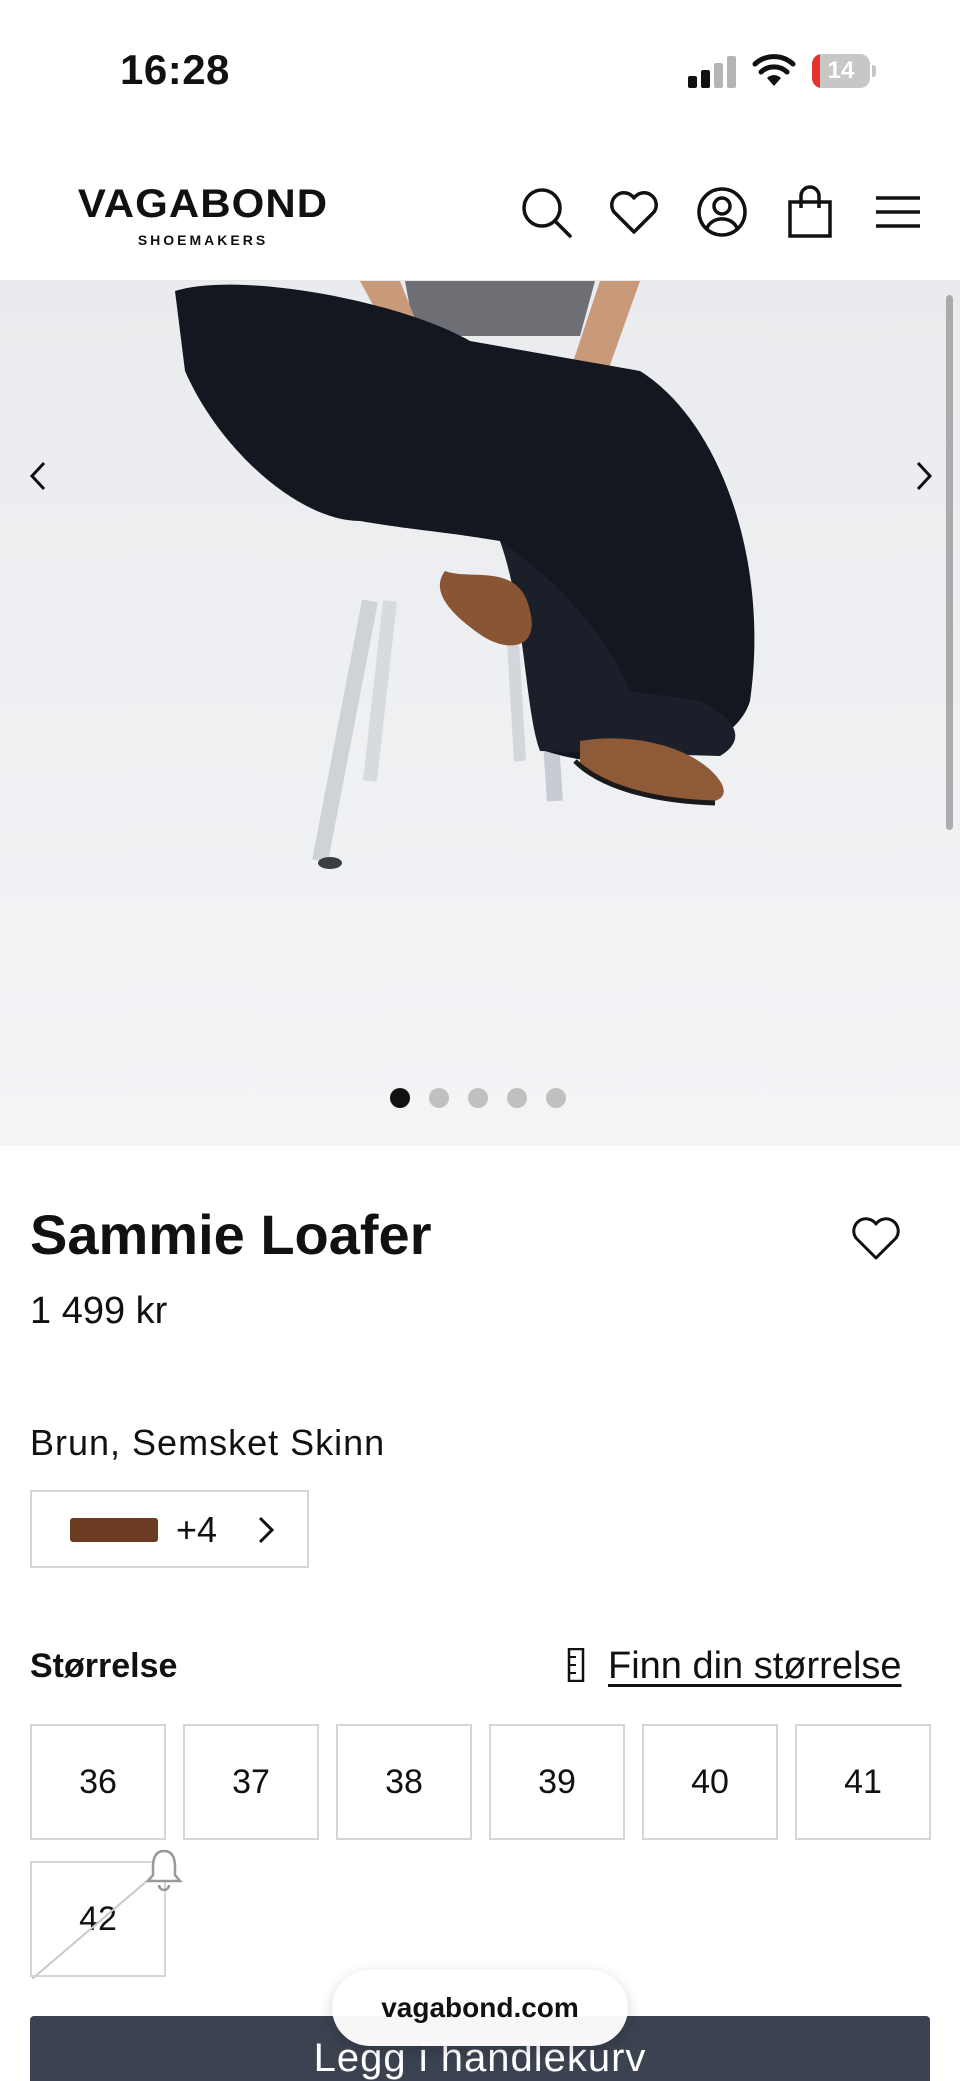 This screenshot has height=2081, width=960. Describe the element at coordinates (104, 1666) in the screenshot. I see `size-label: Størrelse` at that location.